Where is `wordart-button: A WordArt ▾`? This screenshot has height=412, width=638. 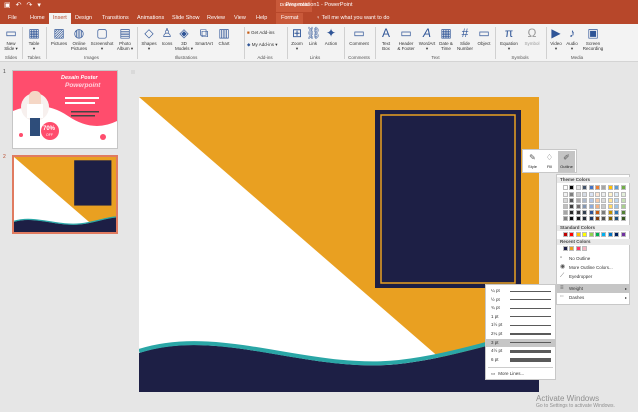 wordart-button: A WordArt ▾ is located at coordinates (427, 38).